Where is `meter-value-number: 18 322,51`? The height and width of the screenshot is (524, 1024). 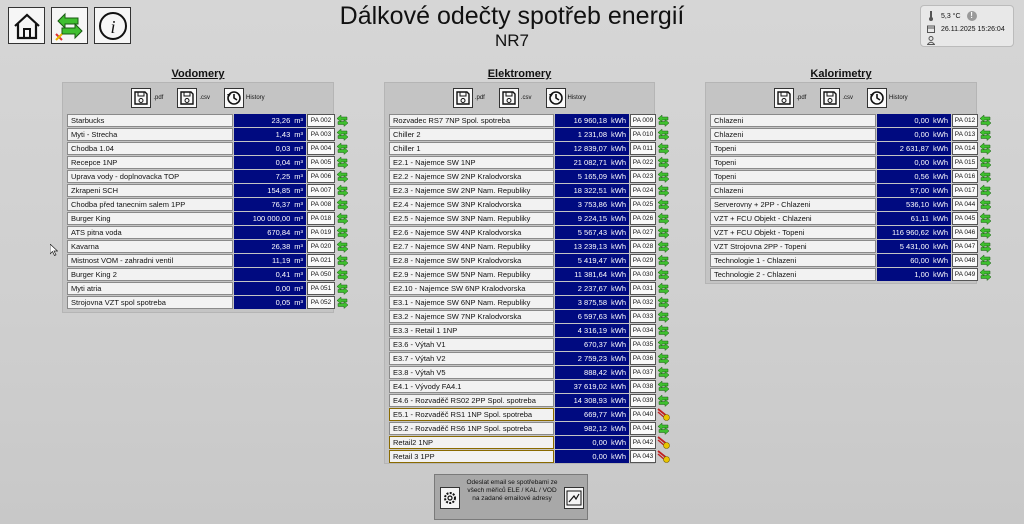 meter-value-number: 18 322,51 is located at coordinates (590, 190).